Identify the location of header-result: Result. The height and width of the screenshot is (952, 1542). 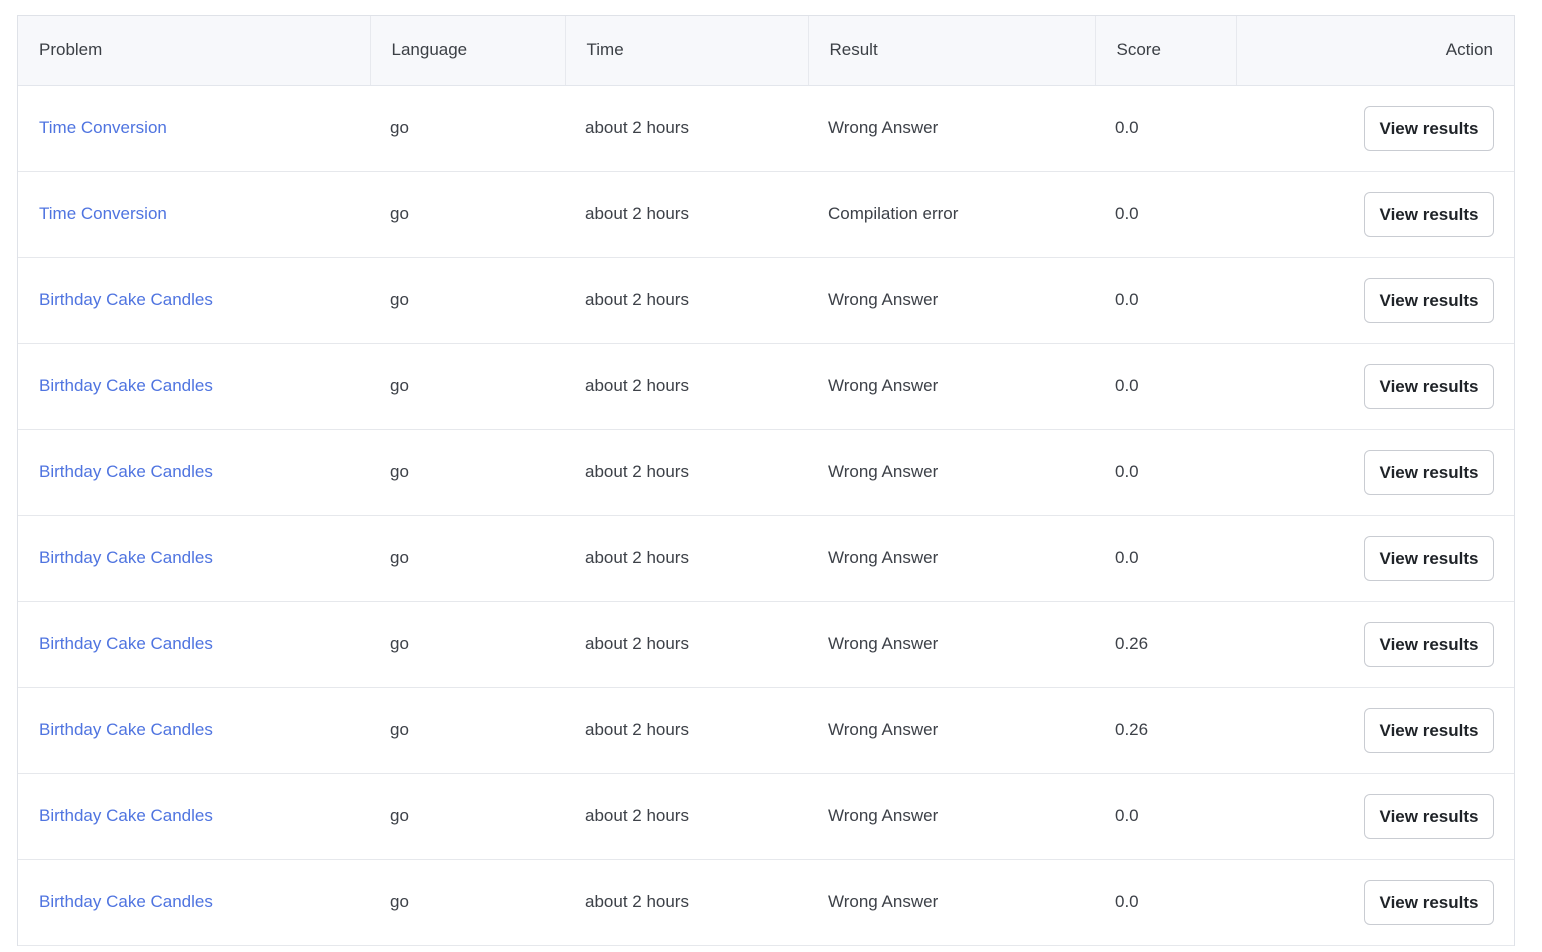
(952, 51).